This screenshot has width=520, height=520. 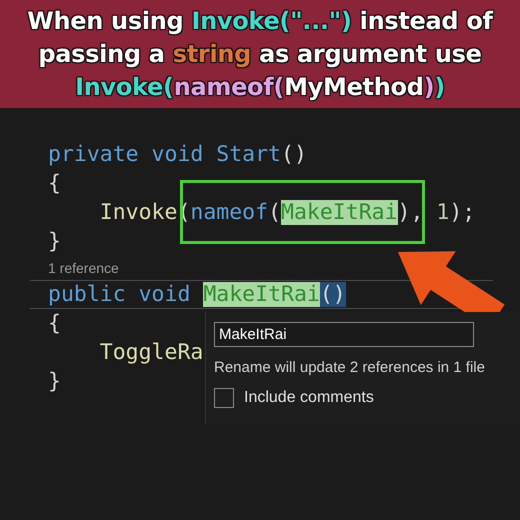 What do you see at coordinates (350, 367) in the screenshot?
I see `rename-message: Rename will update 2 references in 1 file` at bounding box center [350, 367].